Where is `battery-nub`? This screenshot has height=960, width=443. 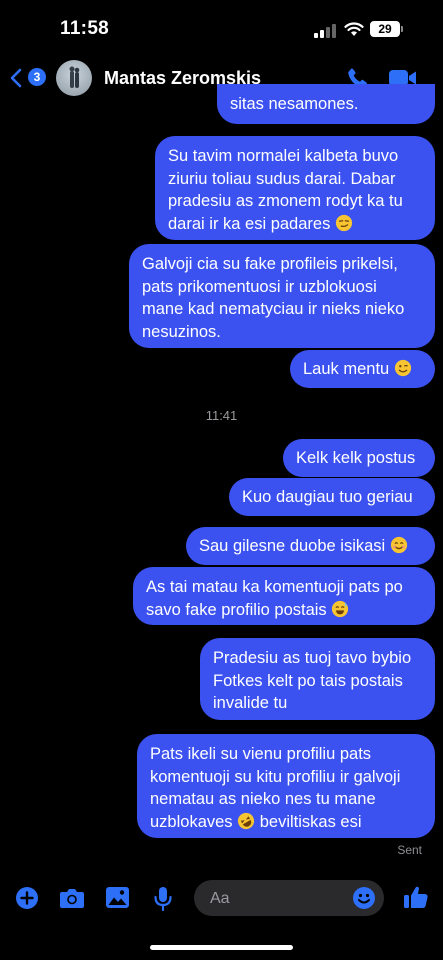
battery-nub is located at coordinates (402, 29).